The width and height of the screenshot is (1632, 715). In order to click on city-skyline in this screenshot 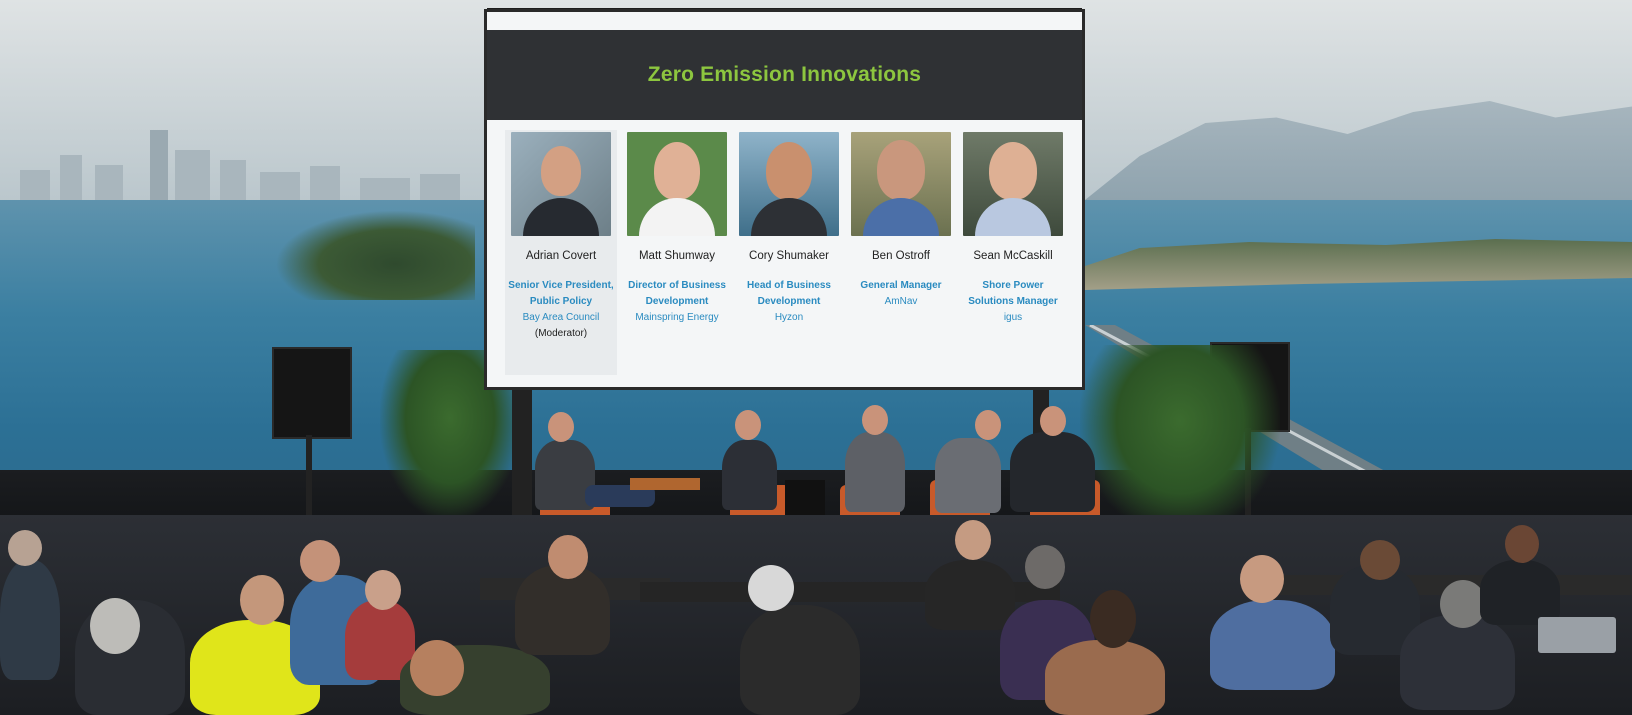, I will do `click(245, 165)`.